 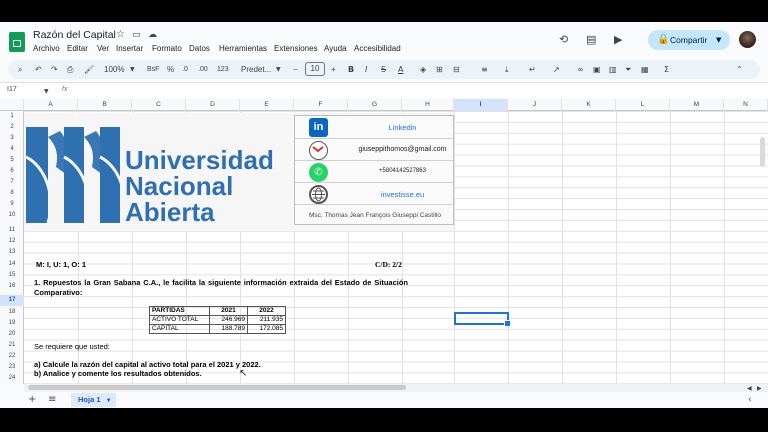 I want to click on add-sheet-icon: +, so click(x=32, y=400).